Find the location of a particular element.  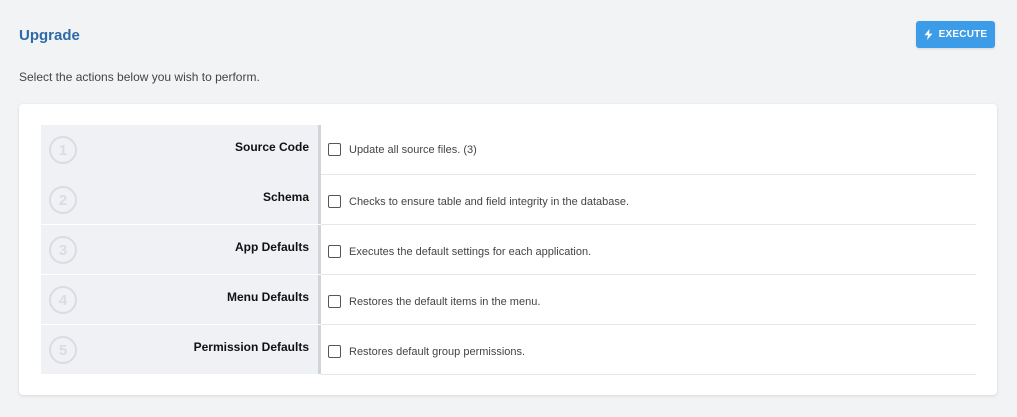

action-description: Update all source files. (3) is located at coordinates (413, 149).